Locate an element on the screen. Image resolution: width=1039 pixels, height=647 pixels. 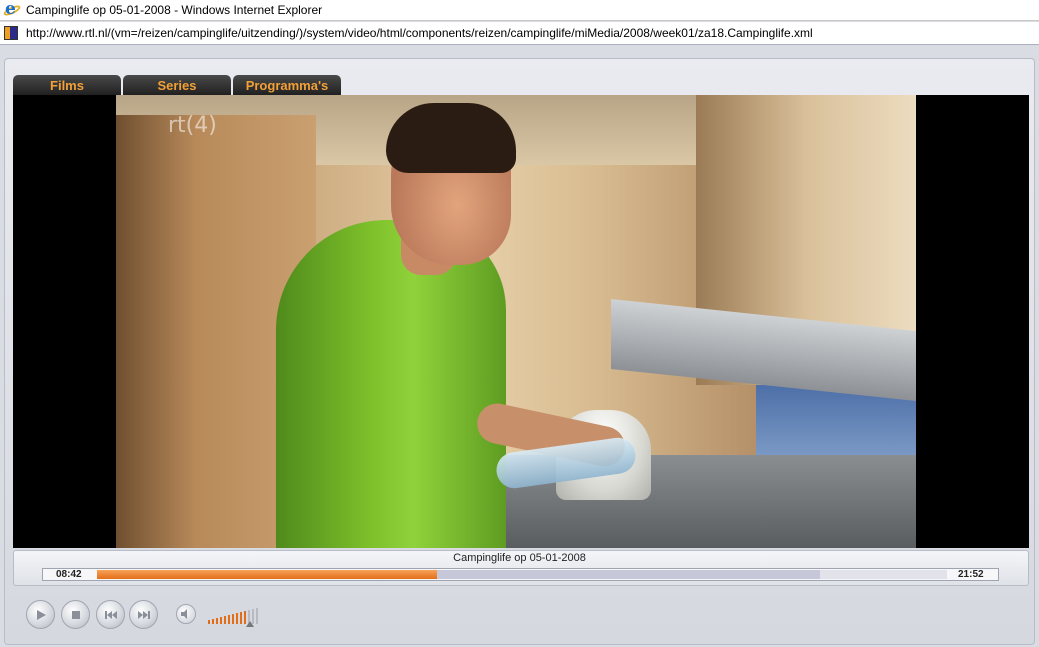
play-button is located at coordinates (40, 614).